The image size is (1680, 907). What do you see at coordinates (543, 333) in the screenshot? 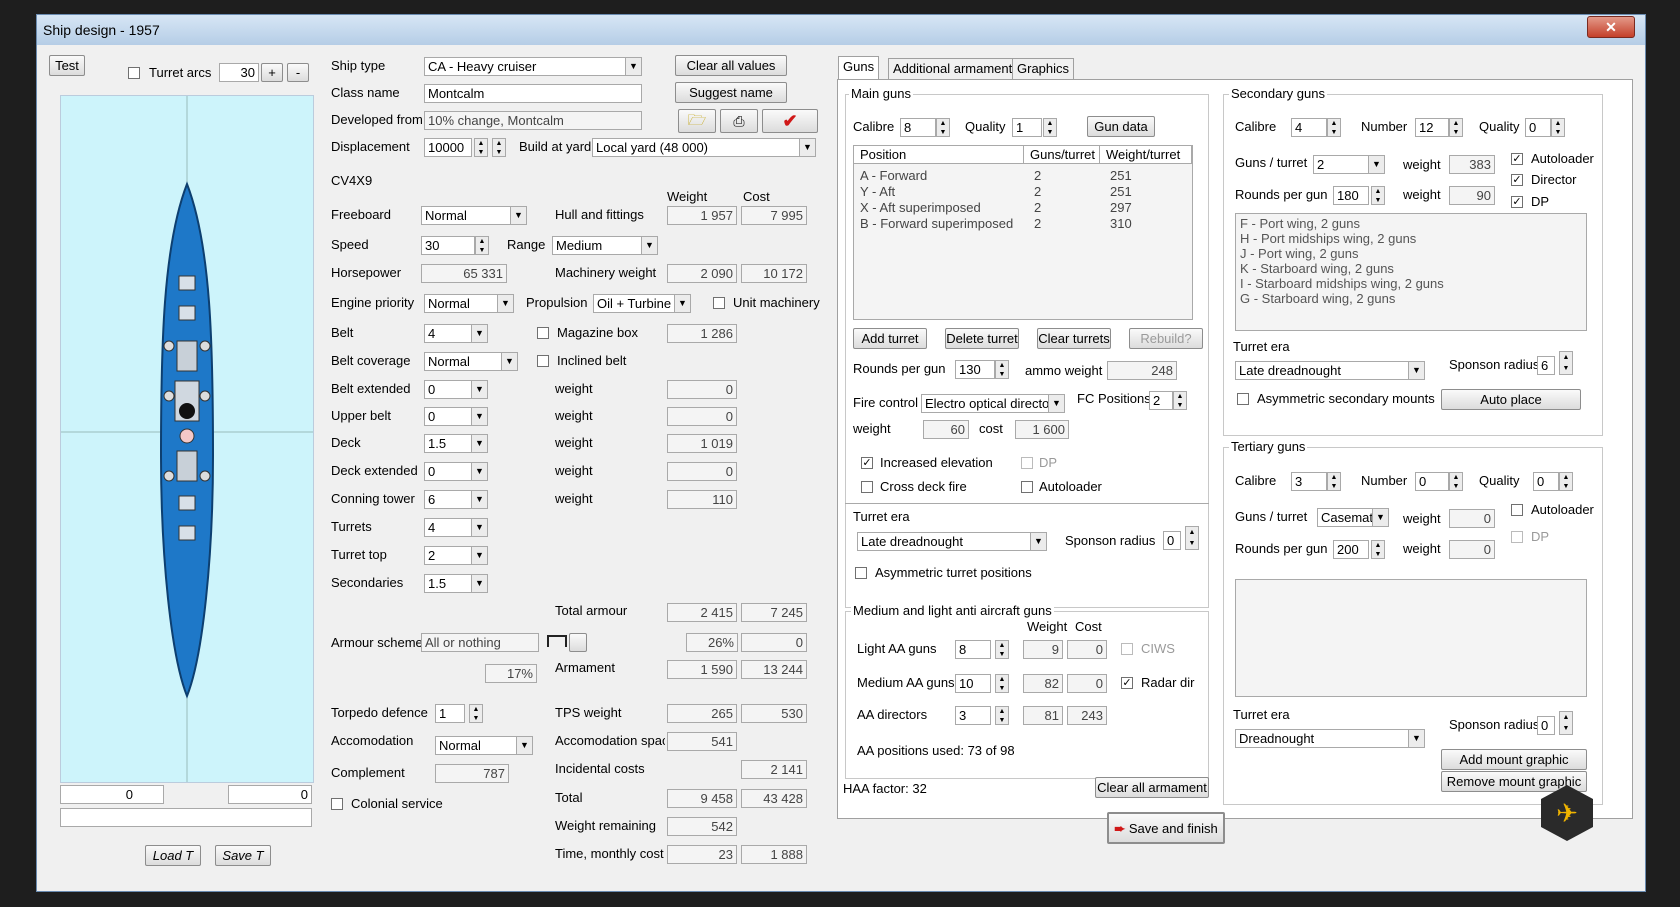
I see `magazine-box-checkbox` at bounding box center [543, 333].